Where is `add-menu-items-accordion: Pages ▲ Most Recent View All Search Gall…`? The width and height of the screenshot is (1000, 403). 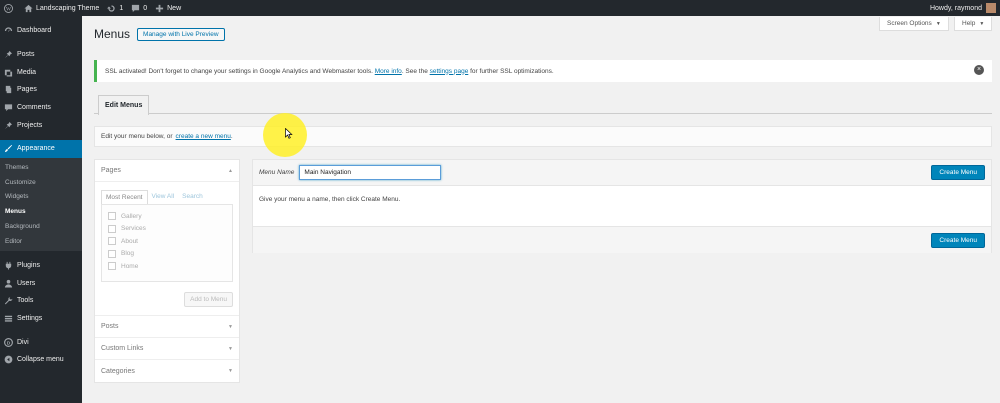
add-menu-items-accordion: Pages ▲ Most Recent View All Search Gall… is located at coordinates (167, 271).